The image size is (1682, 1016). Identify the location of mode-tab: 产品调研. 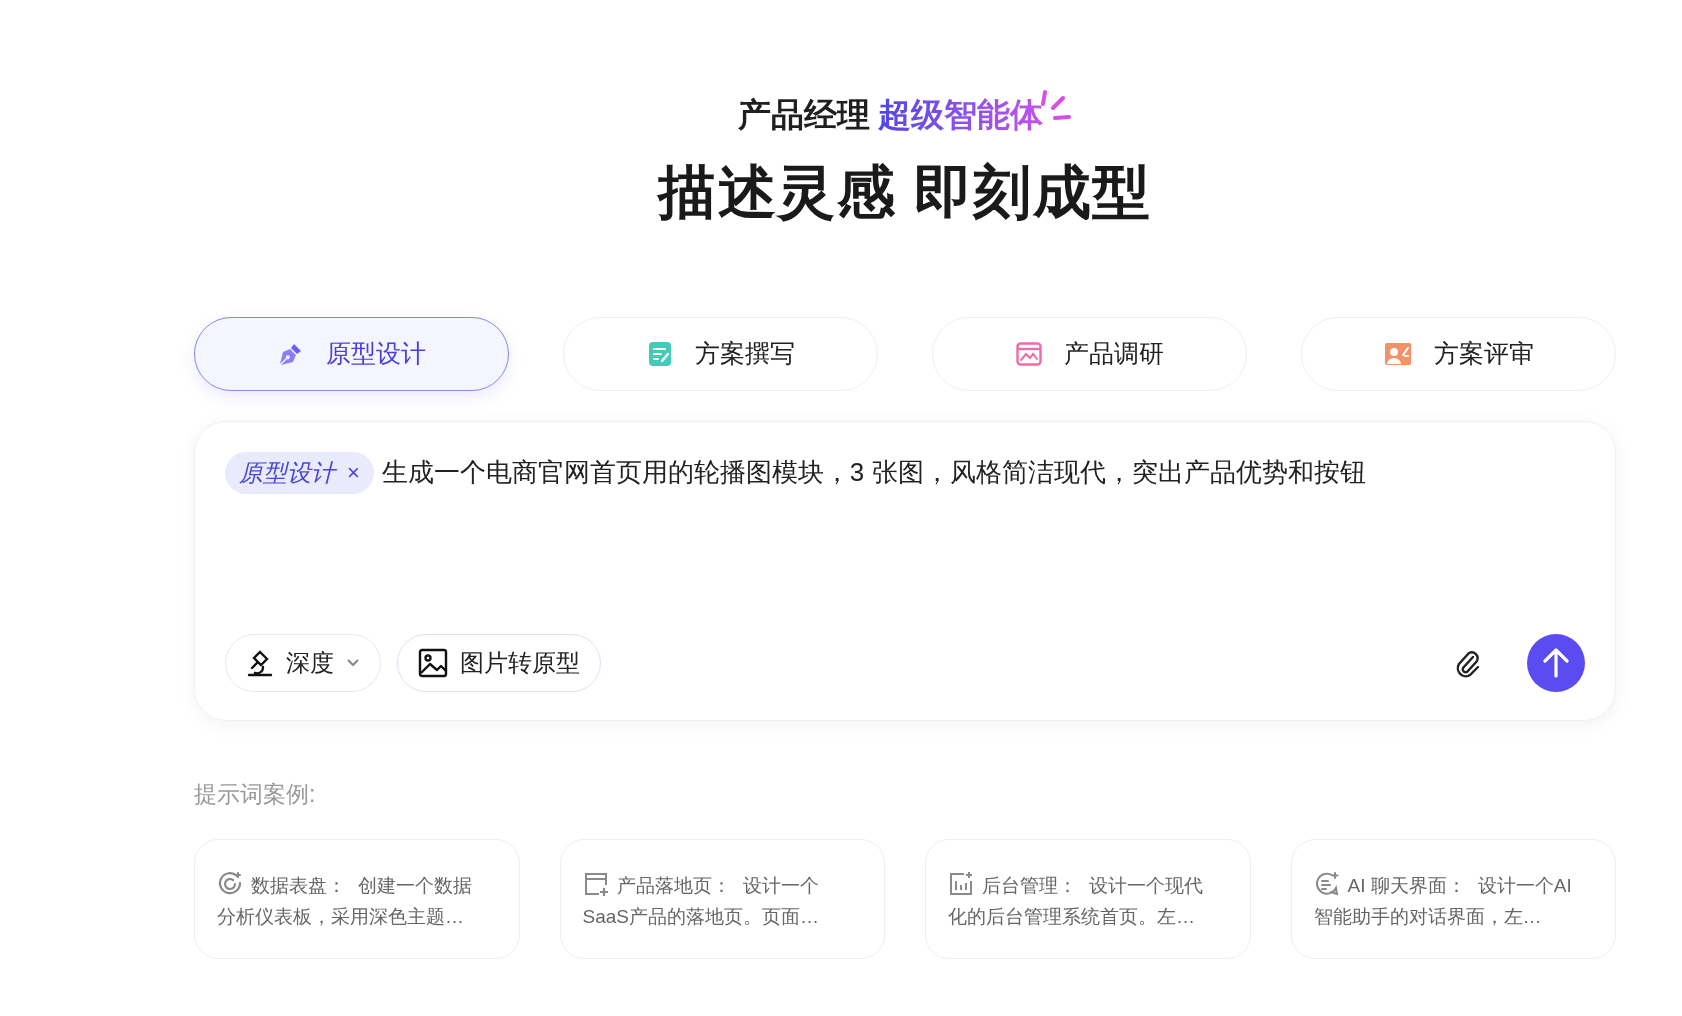
(1089, 353).